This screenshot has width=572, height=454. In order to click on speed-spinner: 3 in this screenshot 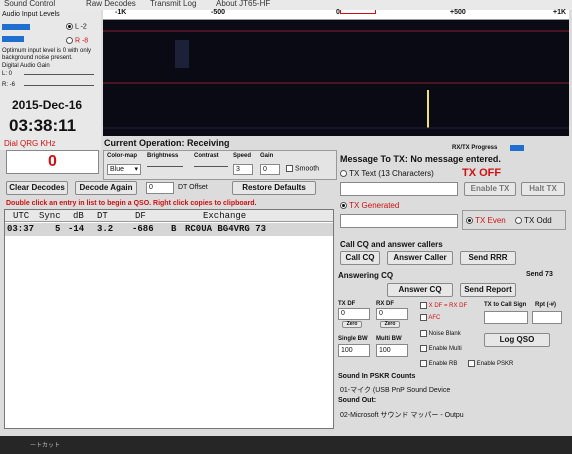, I will do `click(243, 169)`.